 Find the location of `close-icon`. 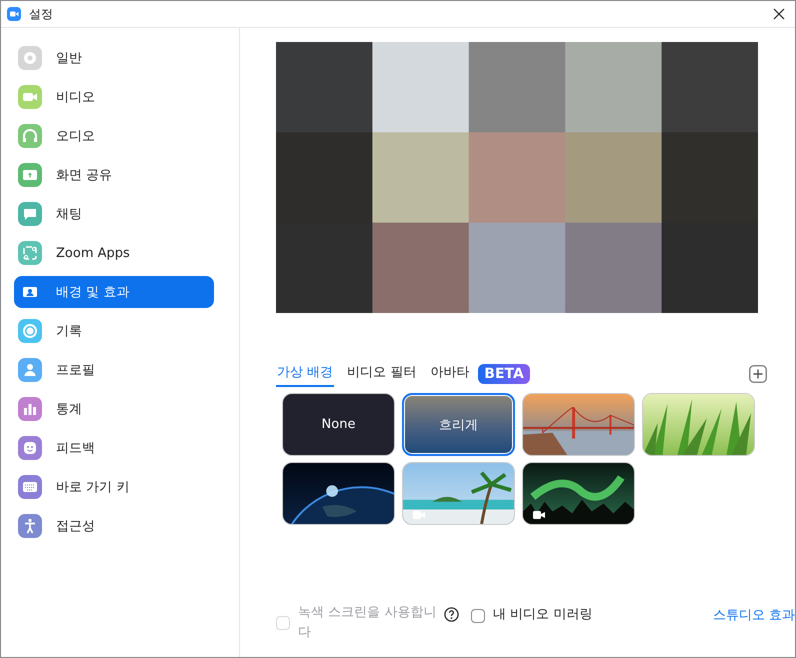

close-icon is located at coordinates (779, 14).